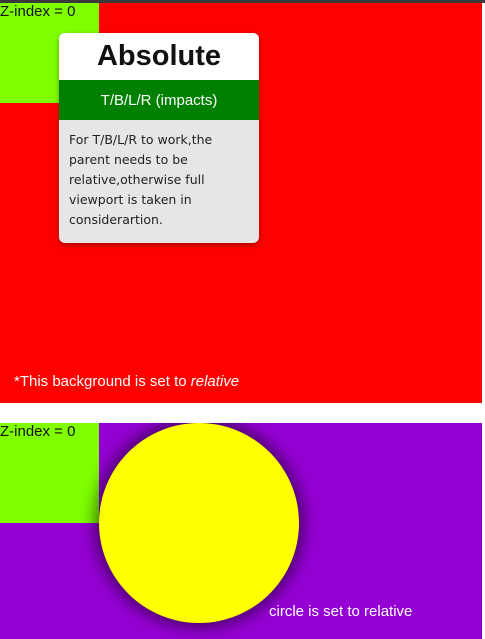  I want to click on yellow-circle, so click(199, 523).